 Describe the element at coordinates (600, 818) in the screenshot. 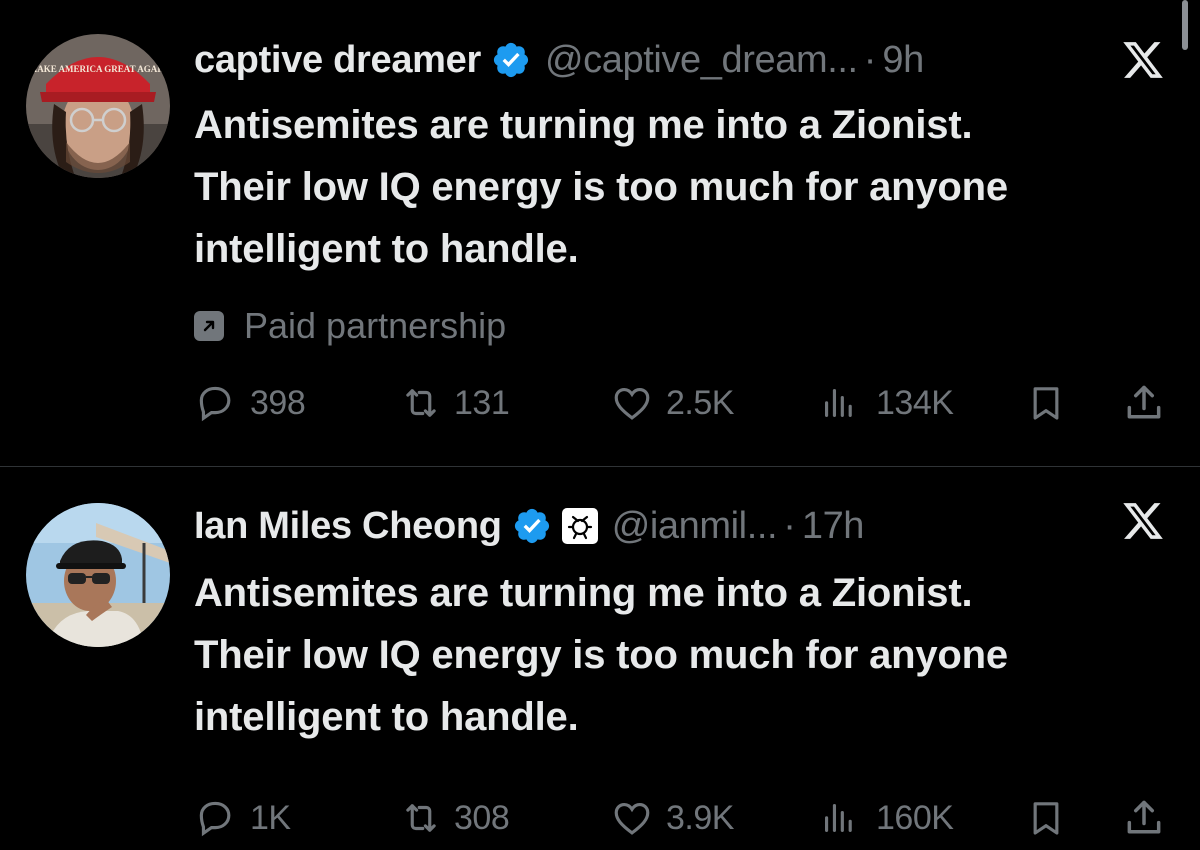

I see `tweet-actions: 1K 308 3.9K 160K` at that location.